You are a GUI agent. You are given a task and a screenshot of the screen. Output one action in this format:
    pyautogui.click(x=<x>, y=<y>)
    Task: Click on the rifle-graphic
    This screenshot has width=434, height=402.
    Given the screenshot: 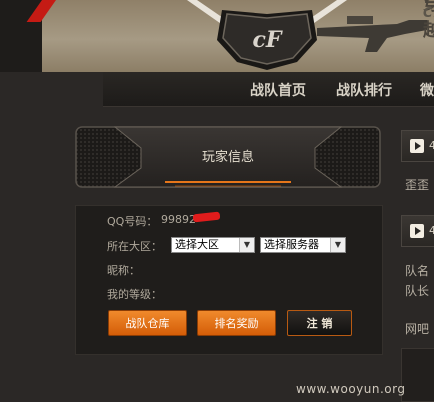 What is the action you would take?
    pyautogui.click(x=372, y=34)
    